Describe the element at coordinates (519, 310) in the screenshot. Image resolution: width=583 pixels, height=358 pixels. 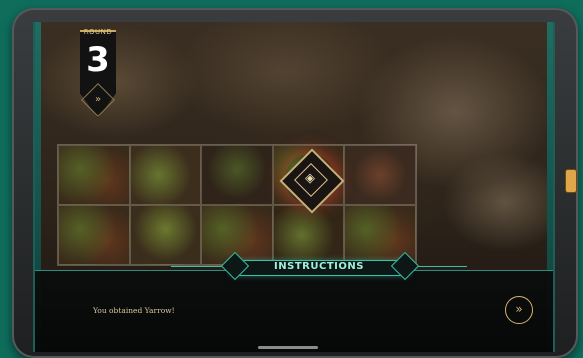
I see `next-button: »` at that location.